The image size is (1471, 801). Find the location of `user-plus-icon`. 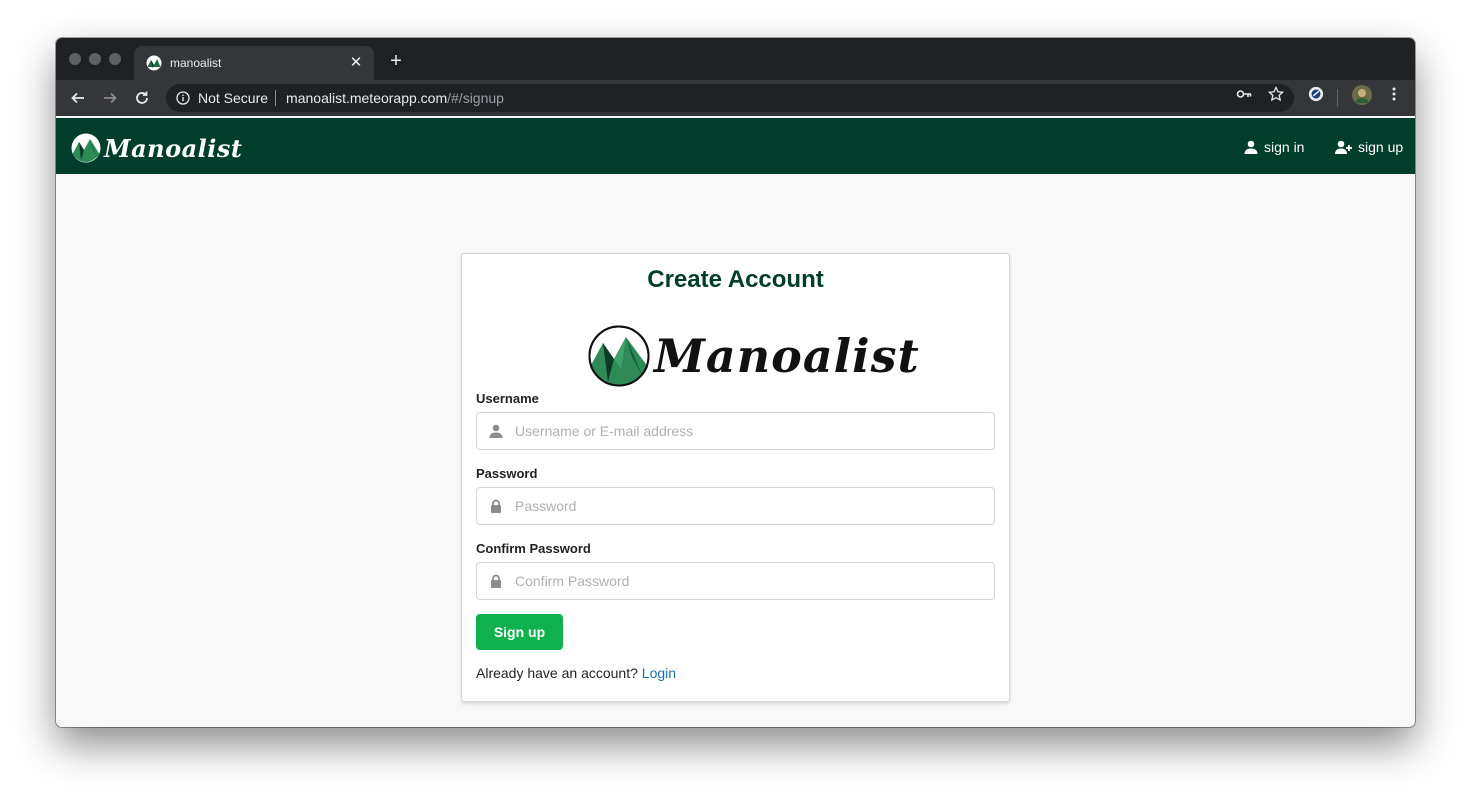

user-plus-icon is located at coordinates (1343, 147).